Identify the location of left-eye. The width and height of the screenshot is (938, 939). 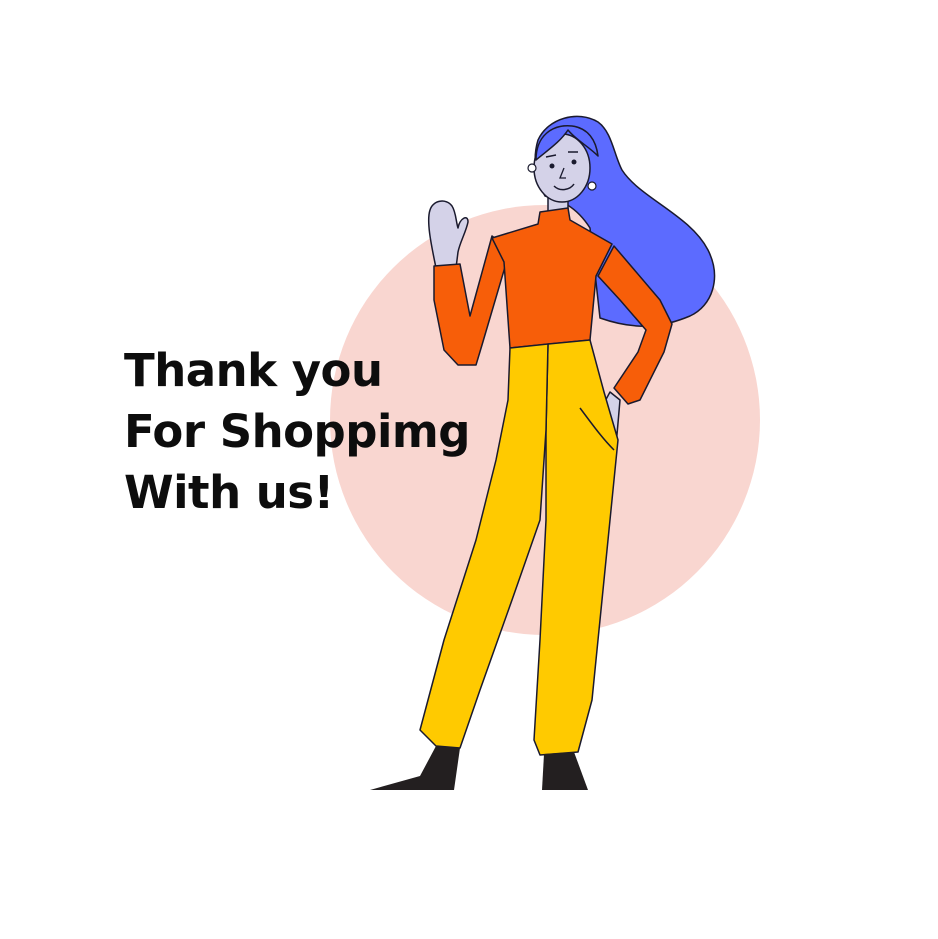
(552, 166).